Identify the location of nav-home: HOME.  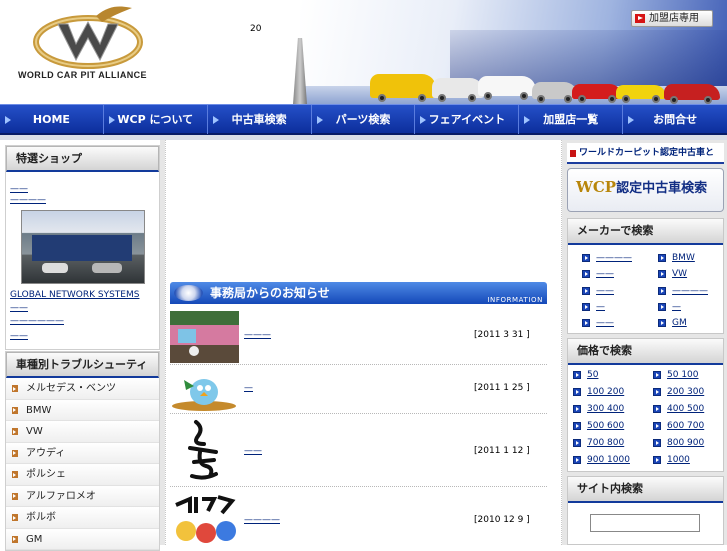
(52, 119).